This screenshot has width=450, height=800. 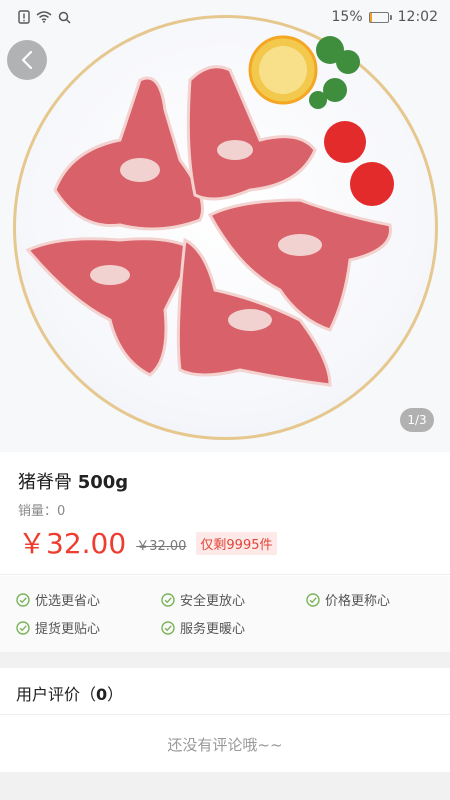 I want to click on reviews-title-suffix: ）, so click(x=115, y=694).